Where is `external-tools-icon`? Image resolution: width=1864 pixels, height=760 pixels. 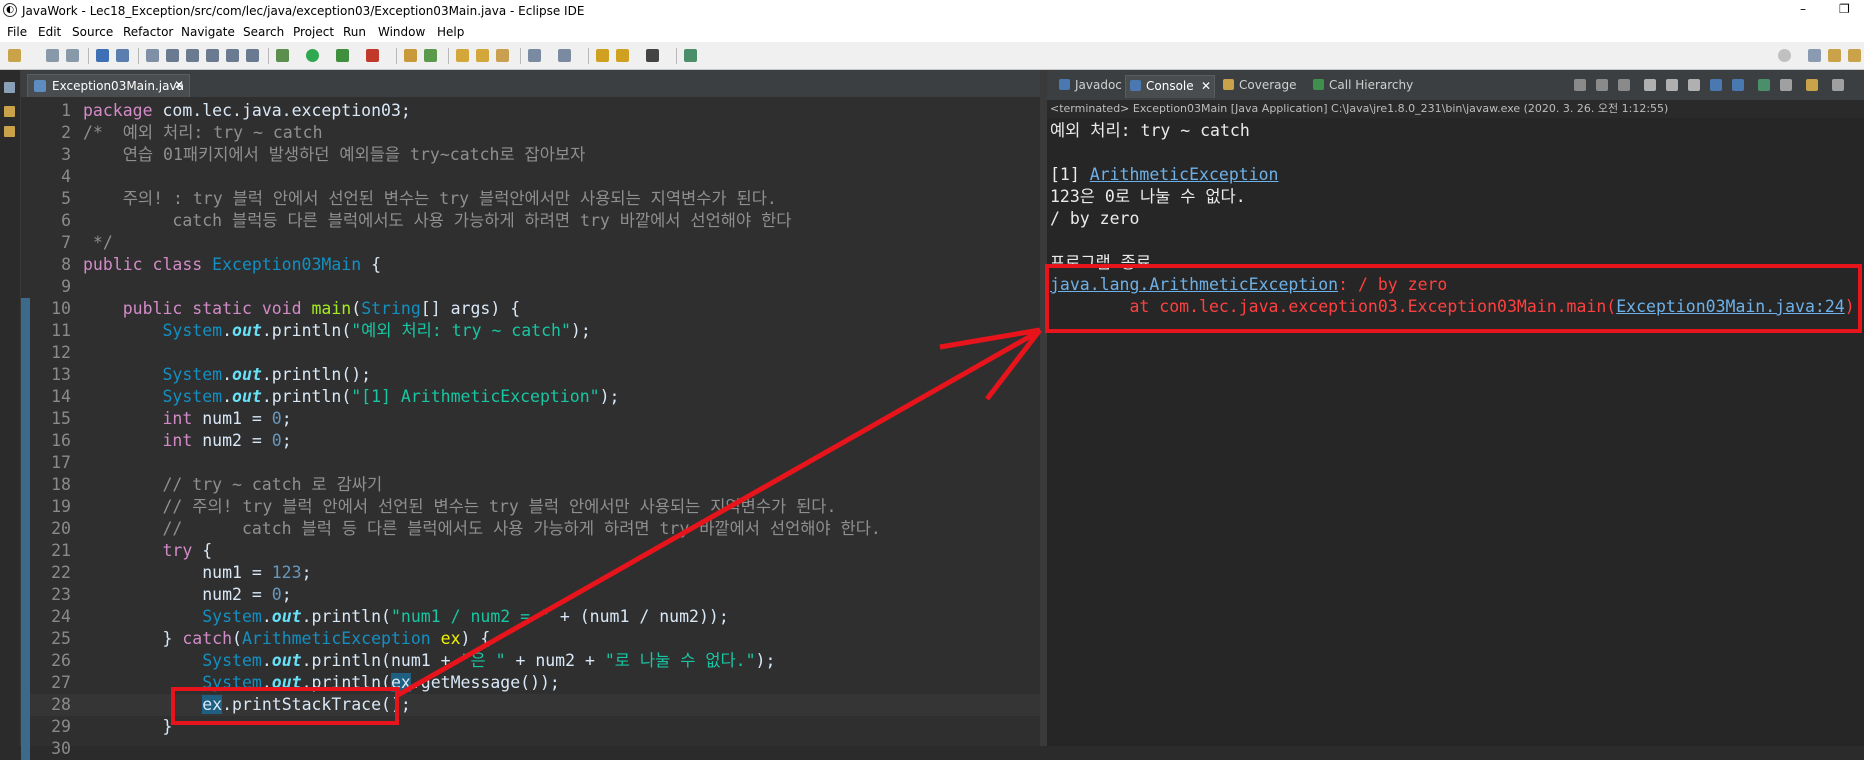 external-tools-icon is located at coordinates (372, 55).